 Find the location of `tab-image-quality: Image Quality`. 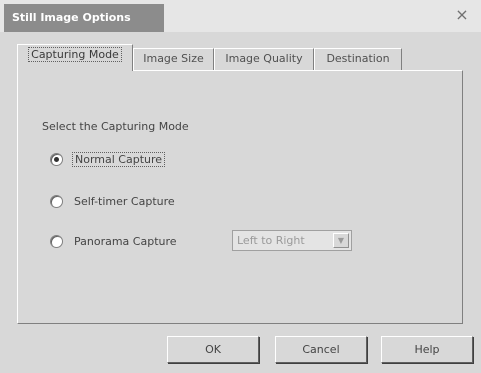

tab-image-quality: Image Quality is located at coordinates (264, 59).